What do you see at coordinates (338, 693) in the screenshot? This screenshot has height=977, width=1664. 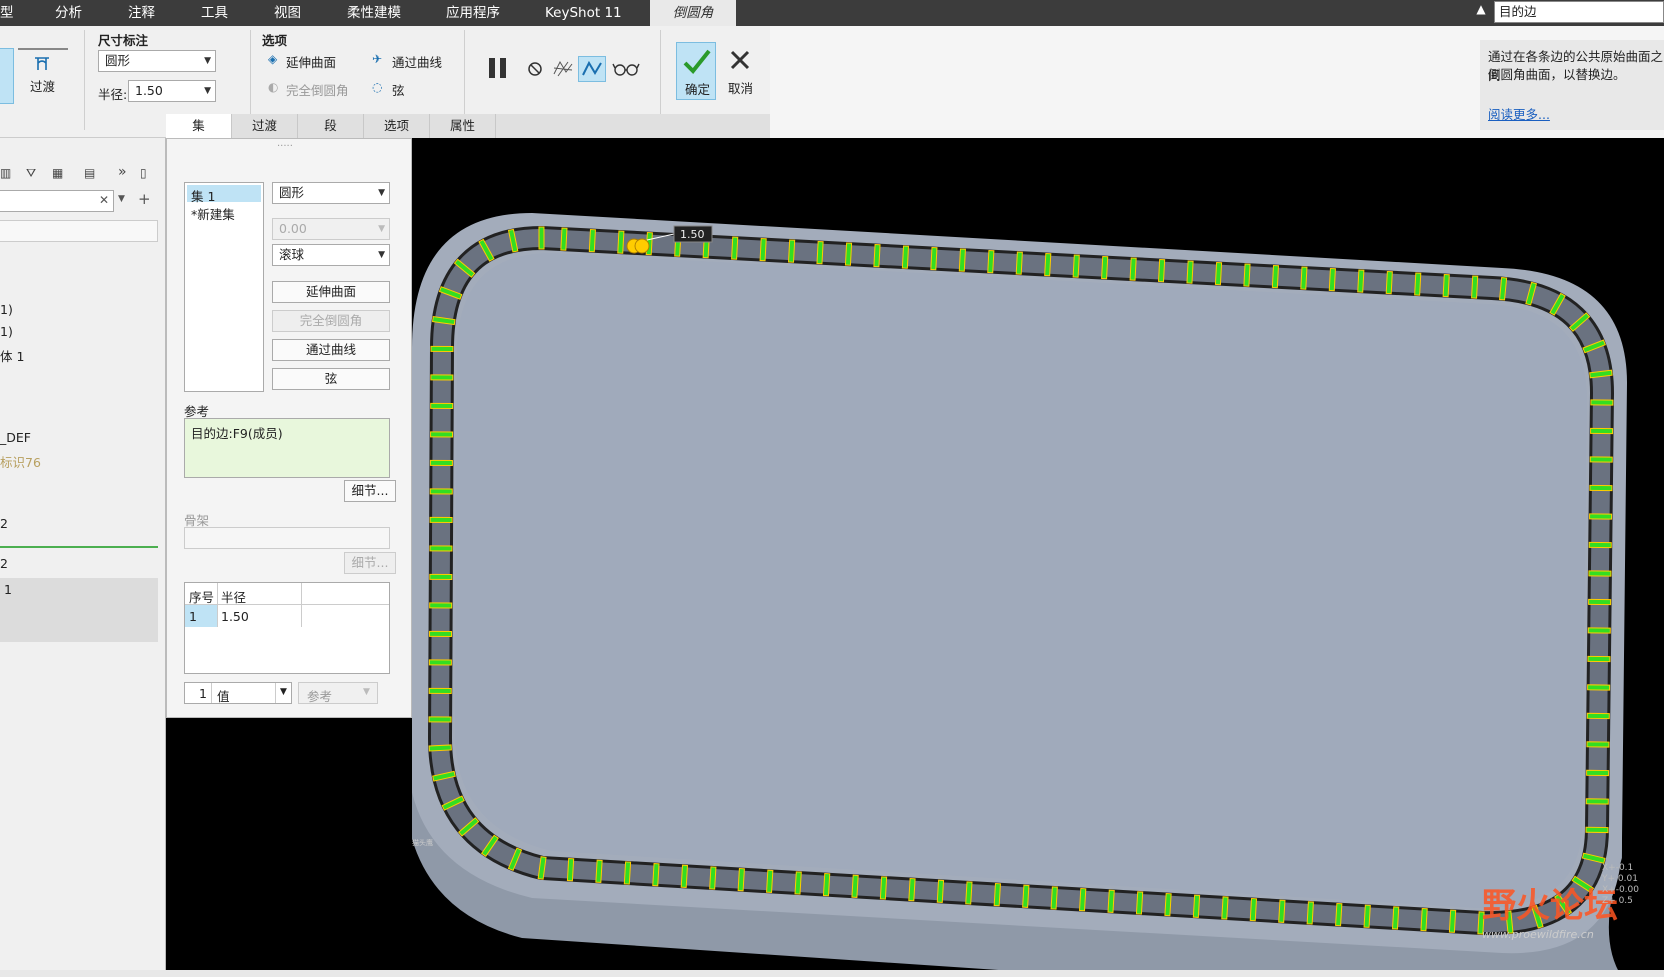 I see `reference-type-select: 参考 ▼` at bounding box center [338, 693].